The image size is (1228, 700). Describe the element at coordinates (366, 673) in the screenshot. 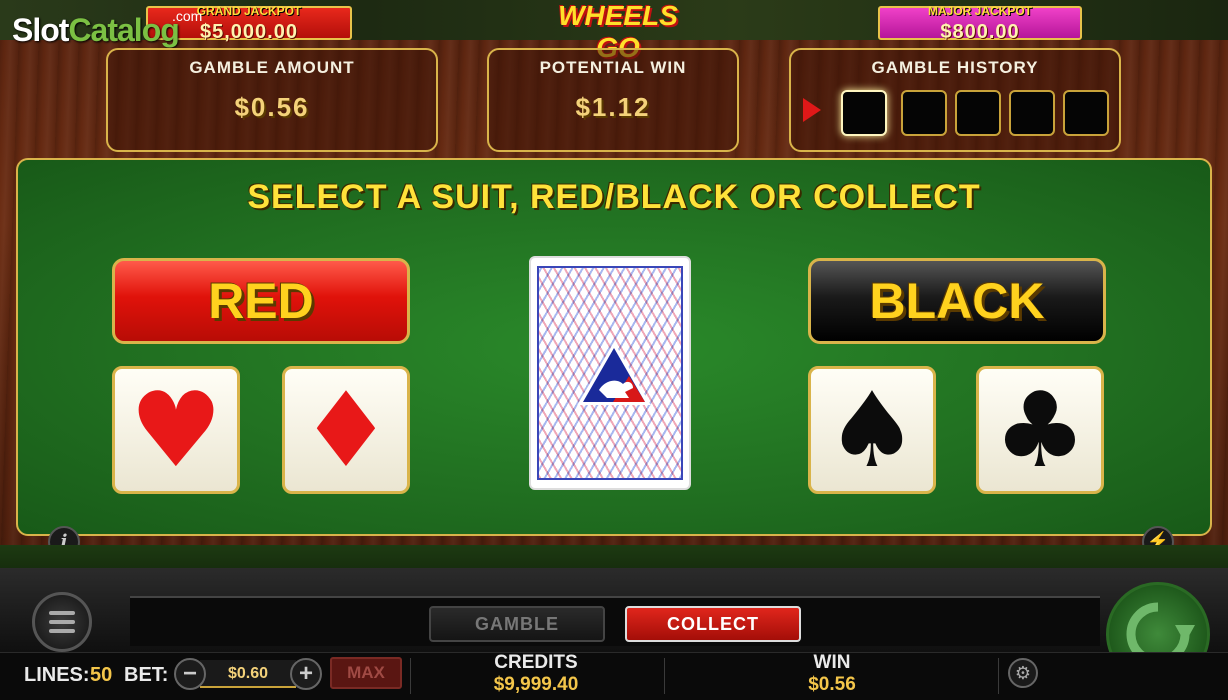

I see `max-bet-button: MAX` at that location.